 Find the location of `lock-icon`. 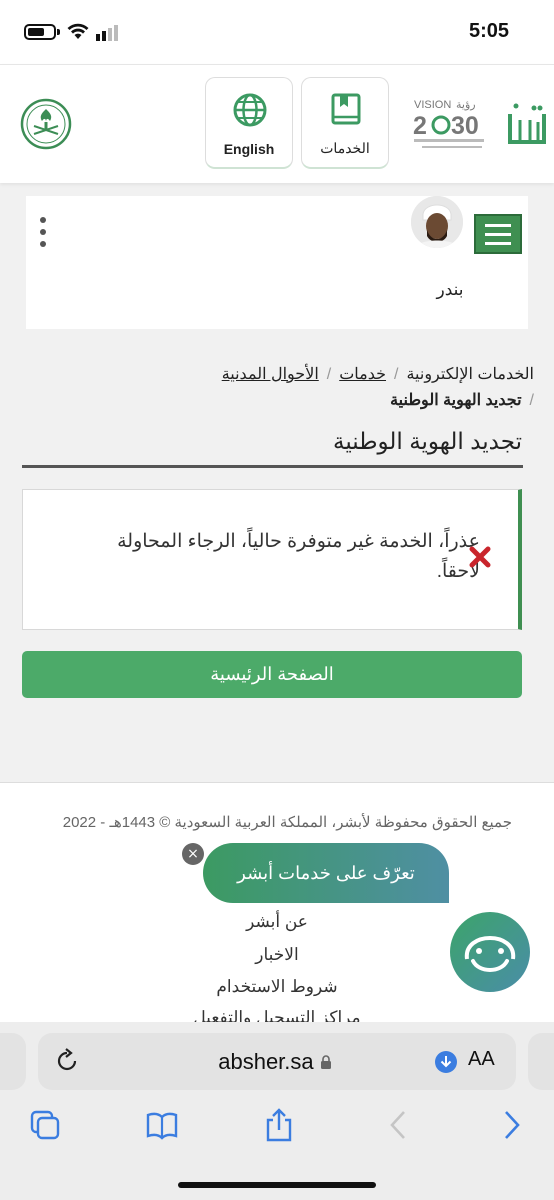

lock-icon is located at coordinates (325, 1062).